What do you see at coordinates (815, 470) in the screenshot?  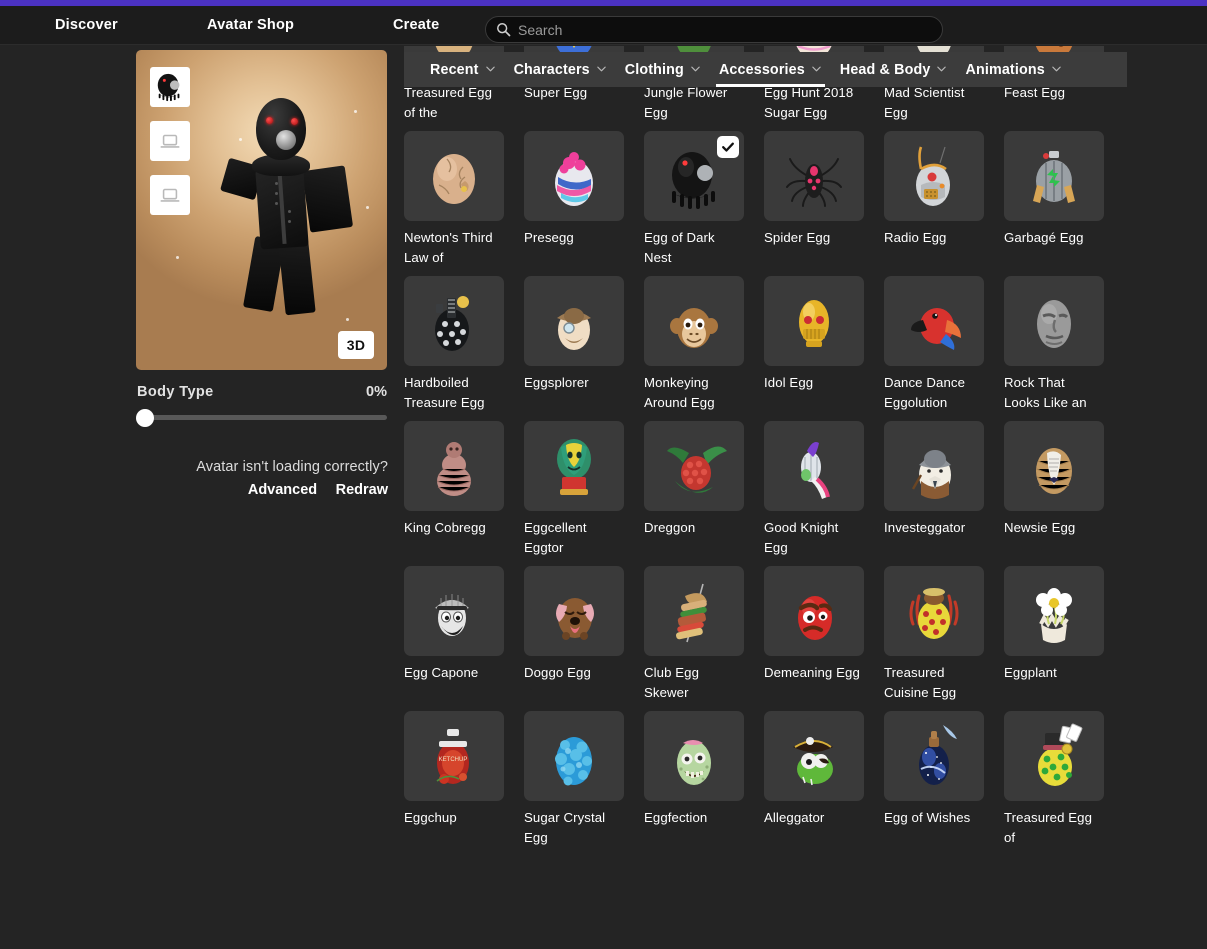 I see `good-knight-egg-art` at bounding box center [815, 470].